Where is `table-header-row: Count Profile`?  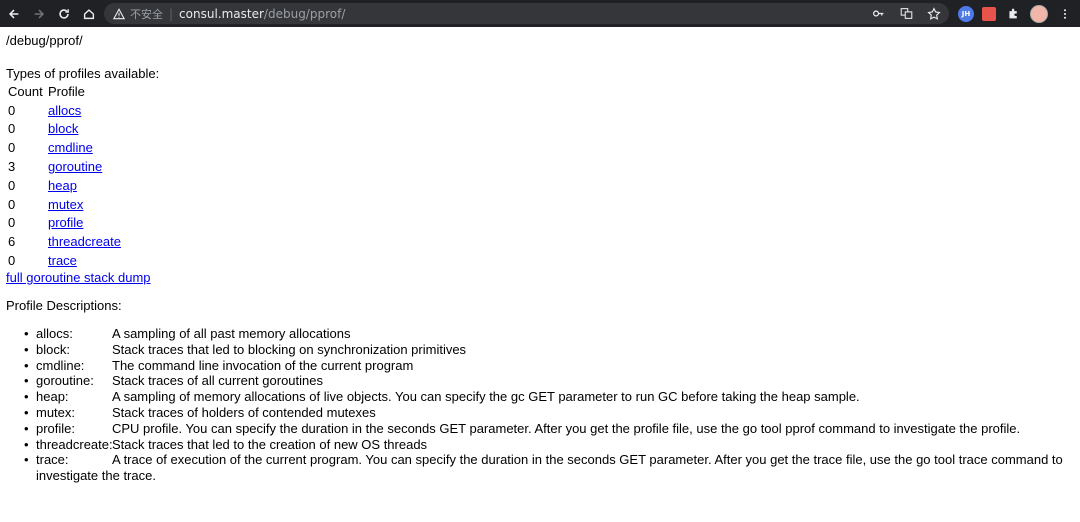 table-header-row: Count Profile is located at coordinates (64, 91).